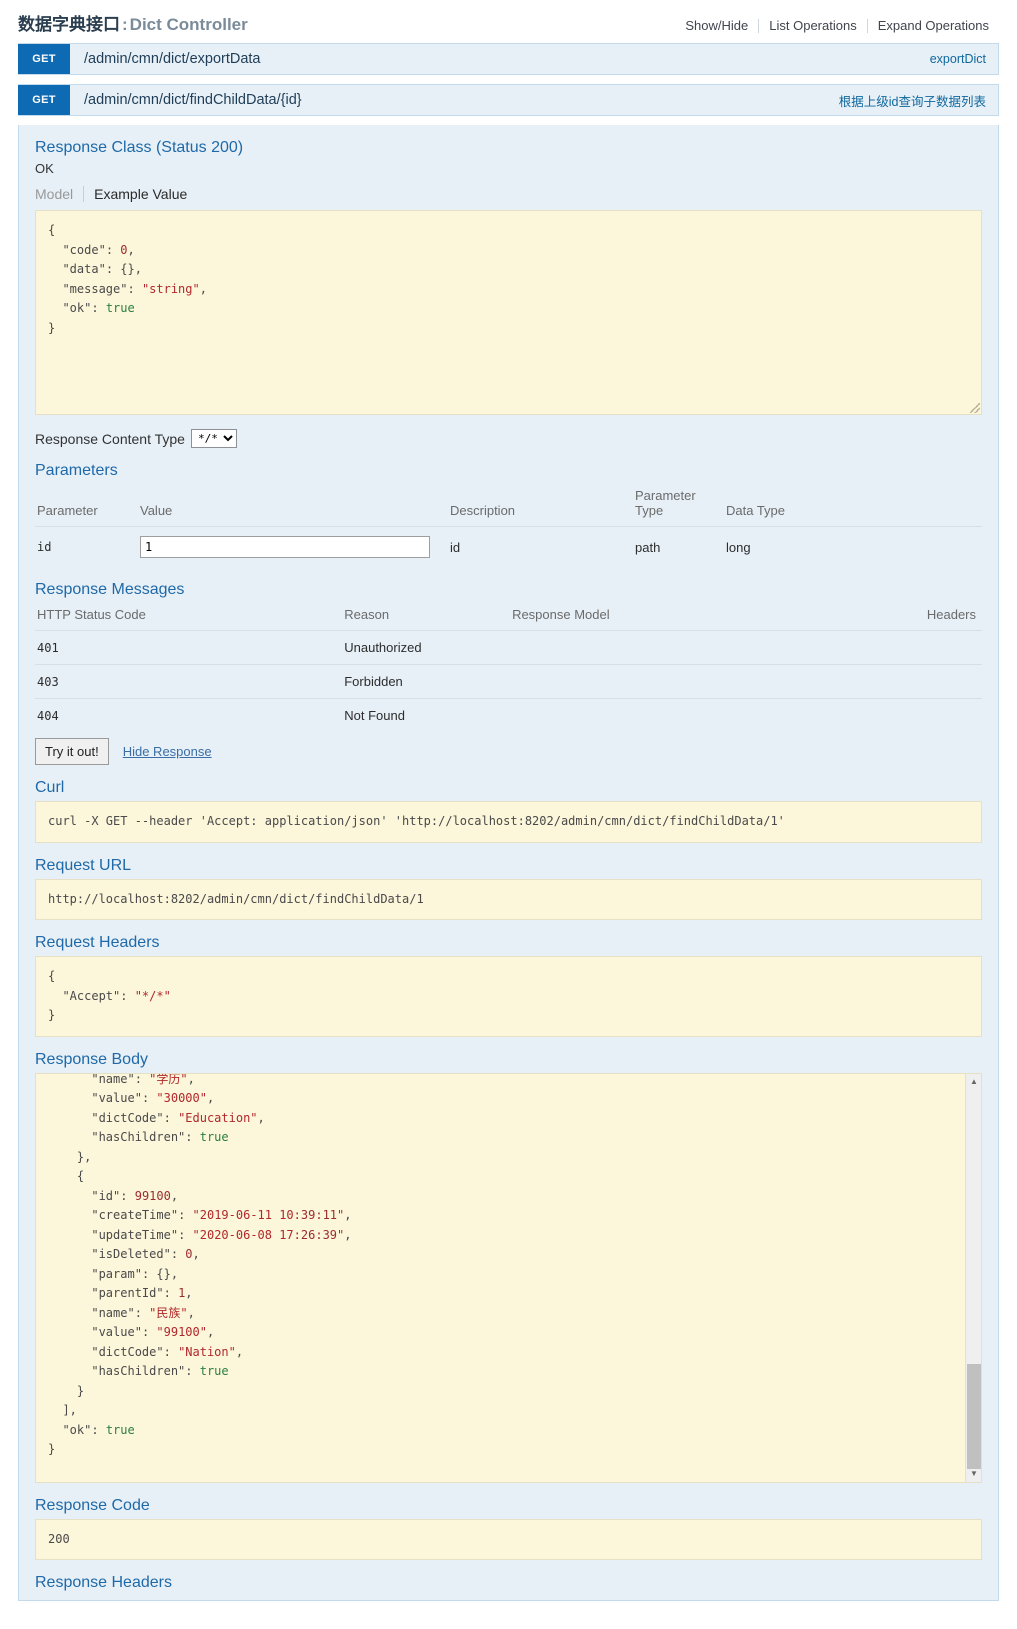 The width and height of the screenshot is (1017, 1629). I want to click on status-code: 404, so click(189, 715).